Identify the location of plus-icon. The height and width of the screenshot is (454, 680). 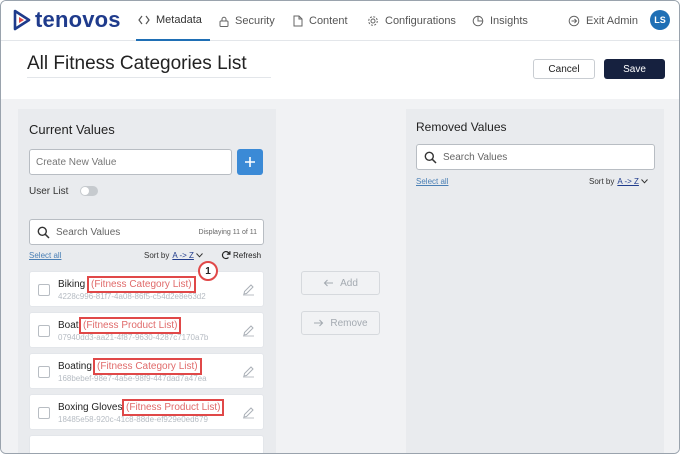
(250, 162).